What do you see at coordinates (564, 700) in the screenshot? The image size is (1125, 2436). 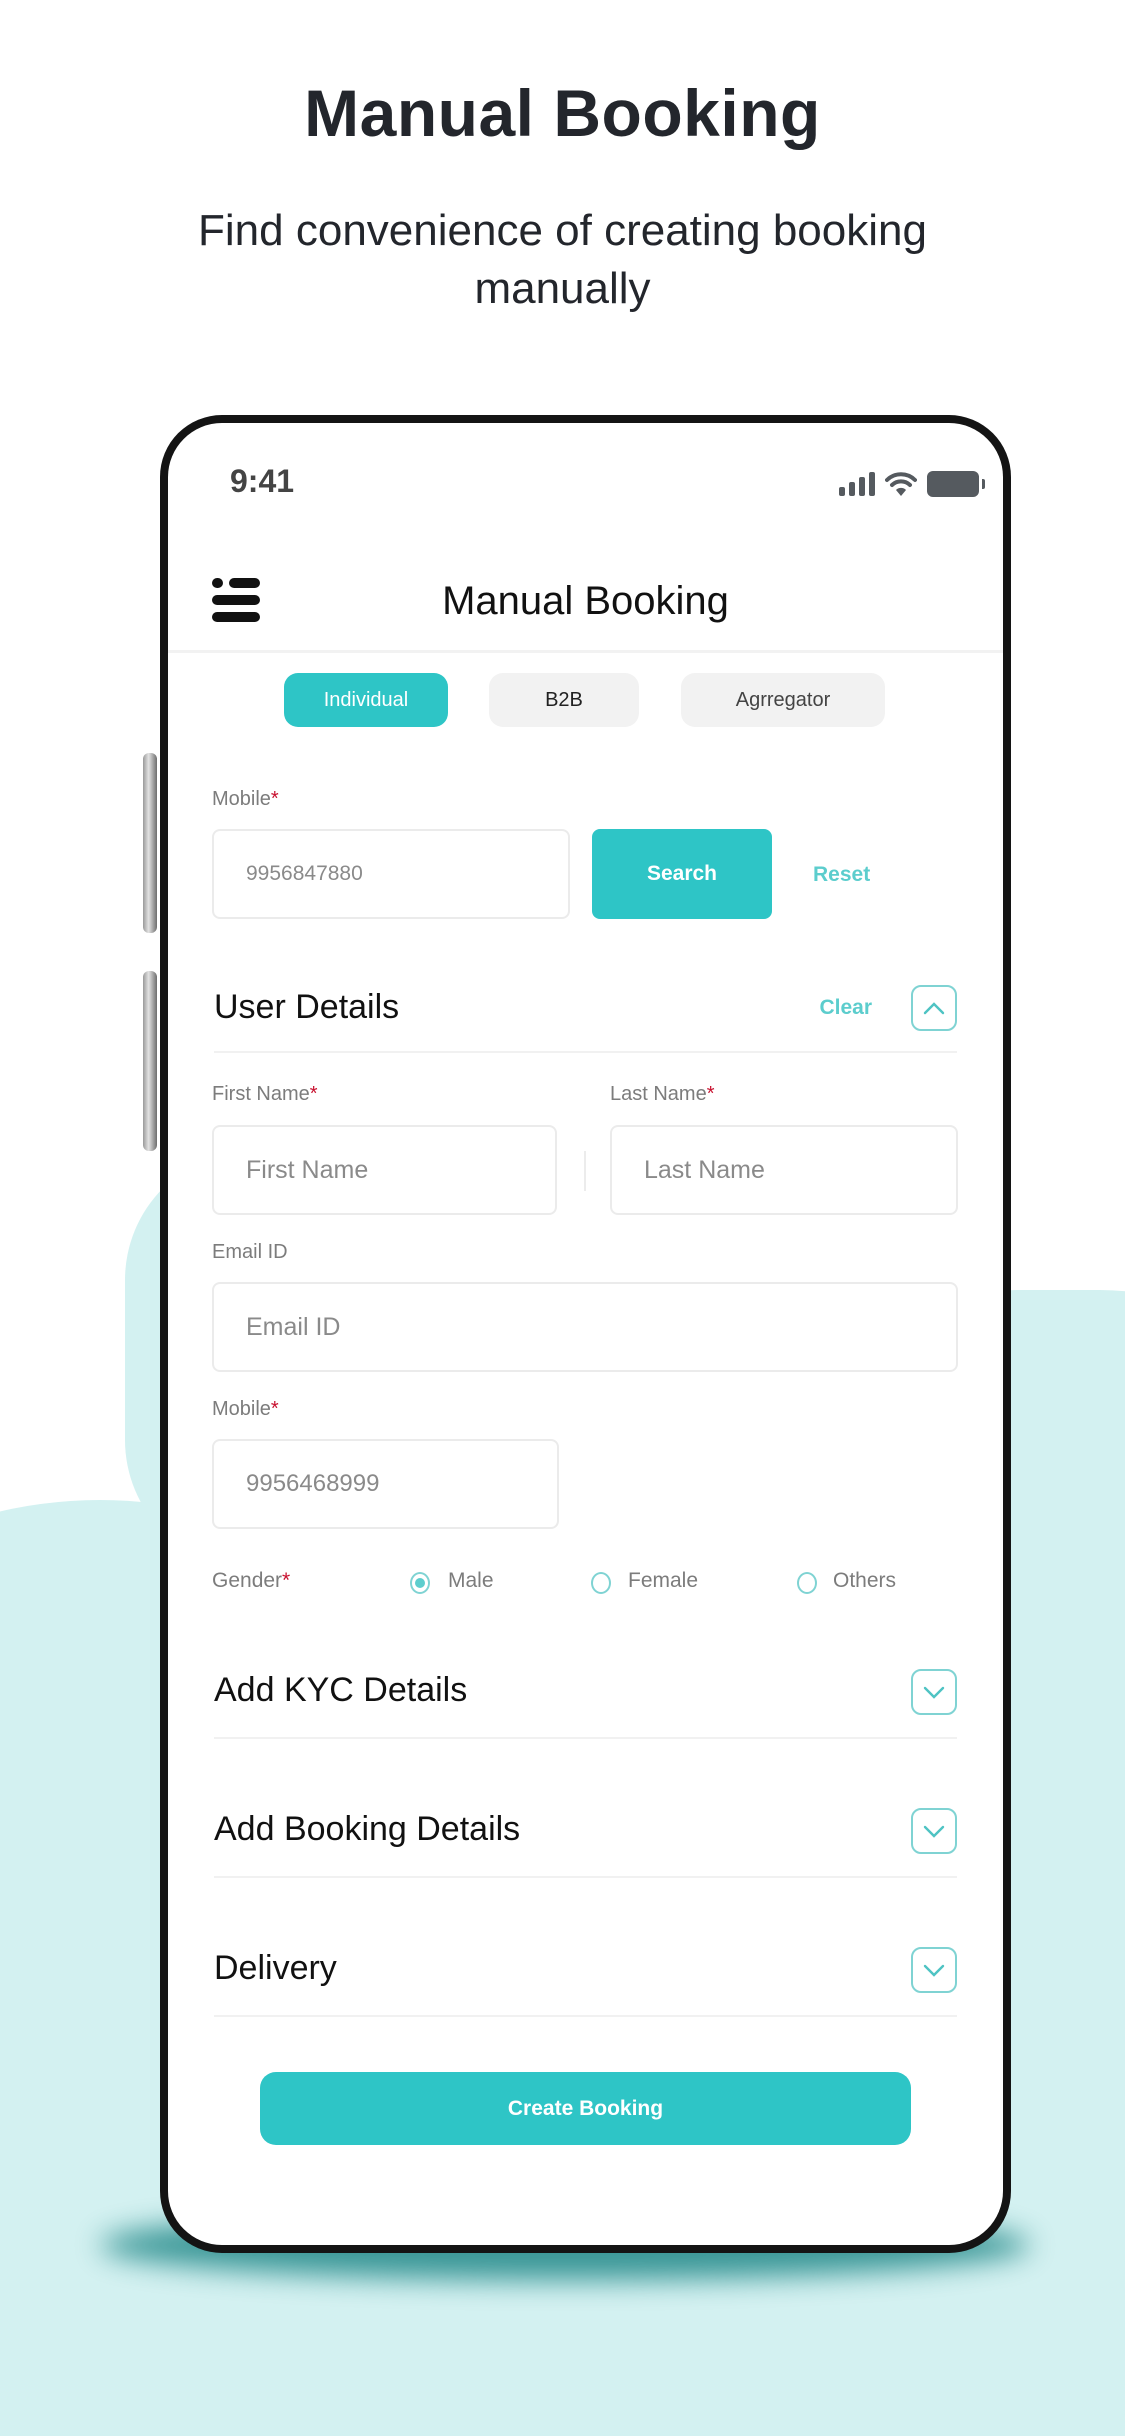 I see `tab-b2b: B2B` at bounding box center [564, 700].